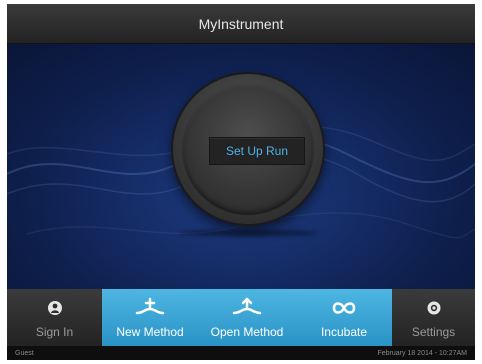  What do you see at coordinates (247, 332) in the screenshot?
I see `open-method-label: Open Method` at bounding box center [247, 332].